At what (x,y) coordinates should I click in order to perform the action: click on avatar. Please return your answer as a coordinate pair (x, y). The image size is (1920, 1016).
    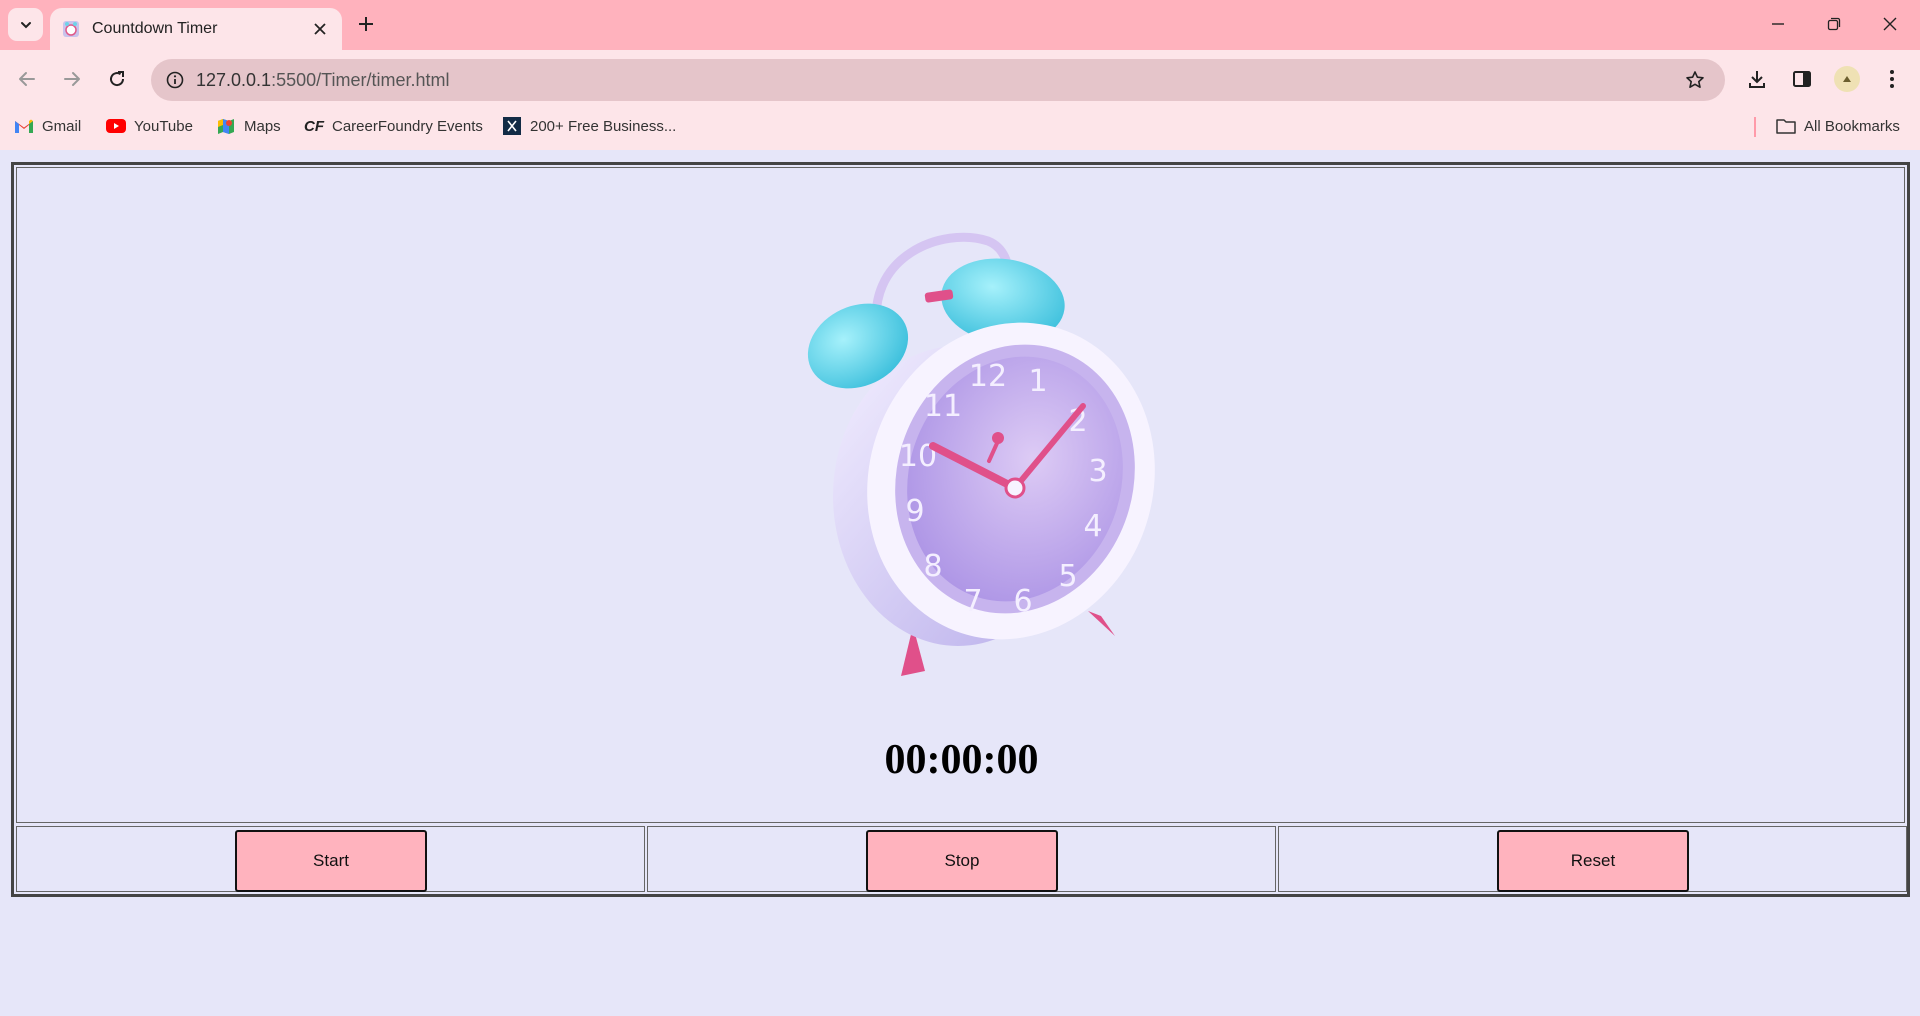
    Looking at the image, I should click on (1847, 79).